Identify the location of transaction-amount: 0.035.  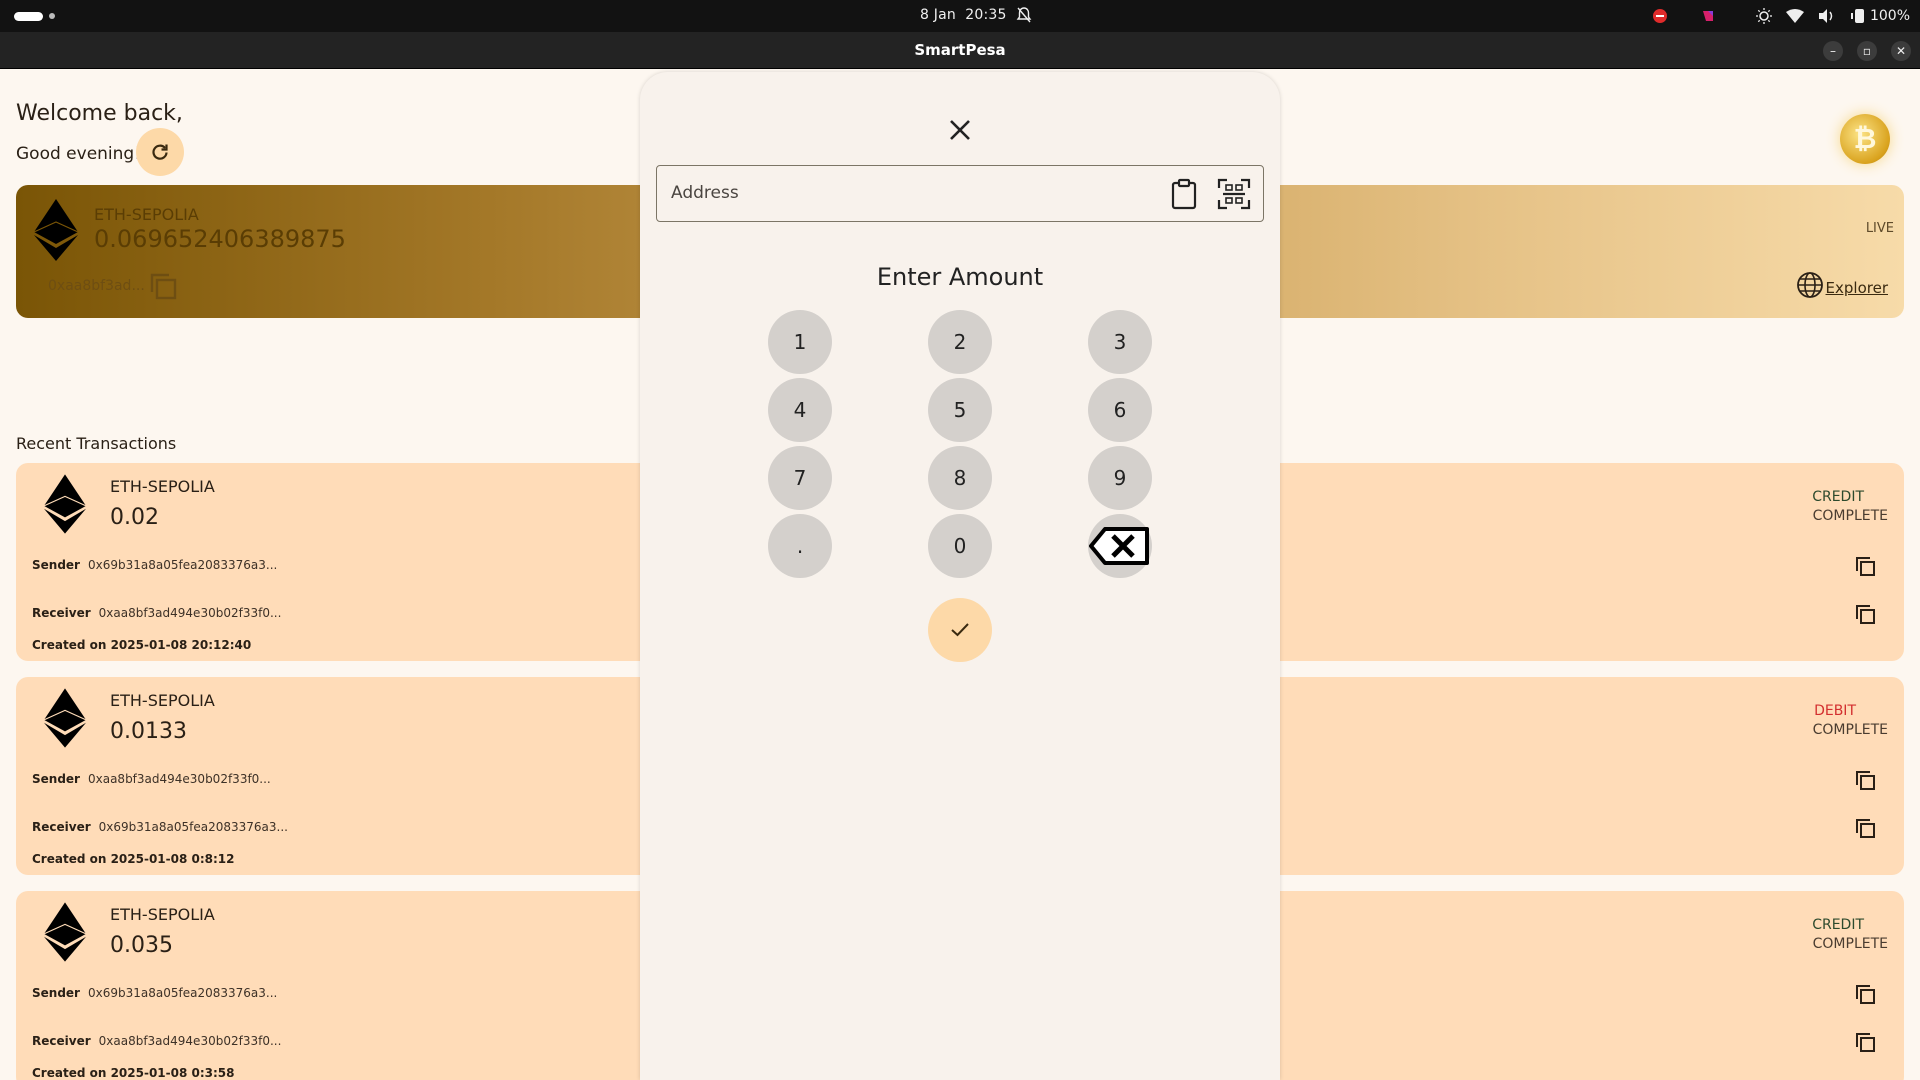
(141, 945).